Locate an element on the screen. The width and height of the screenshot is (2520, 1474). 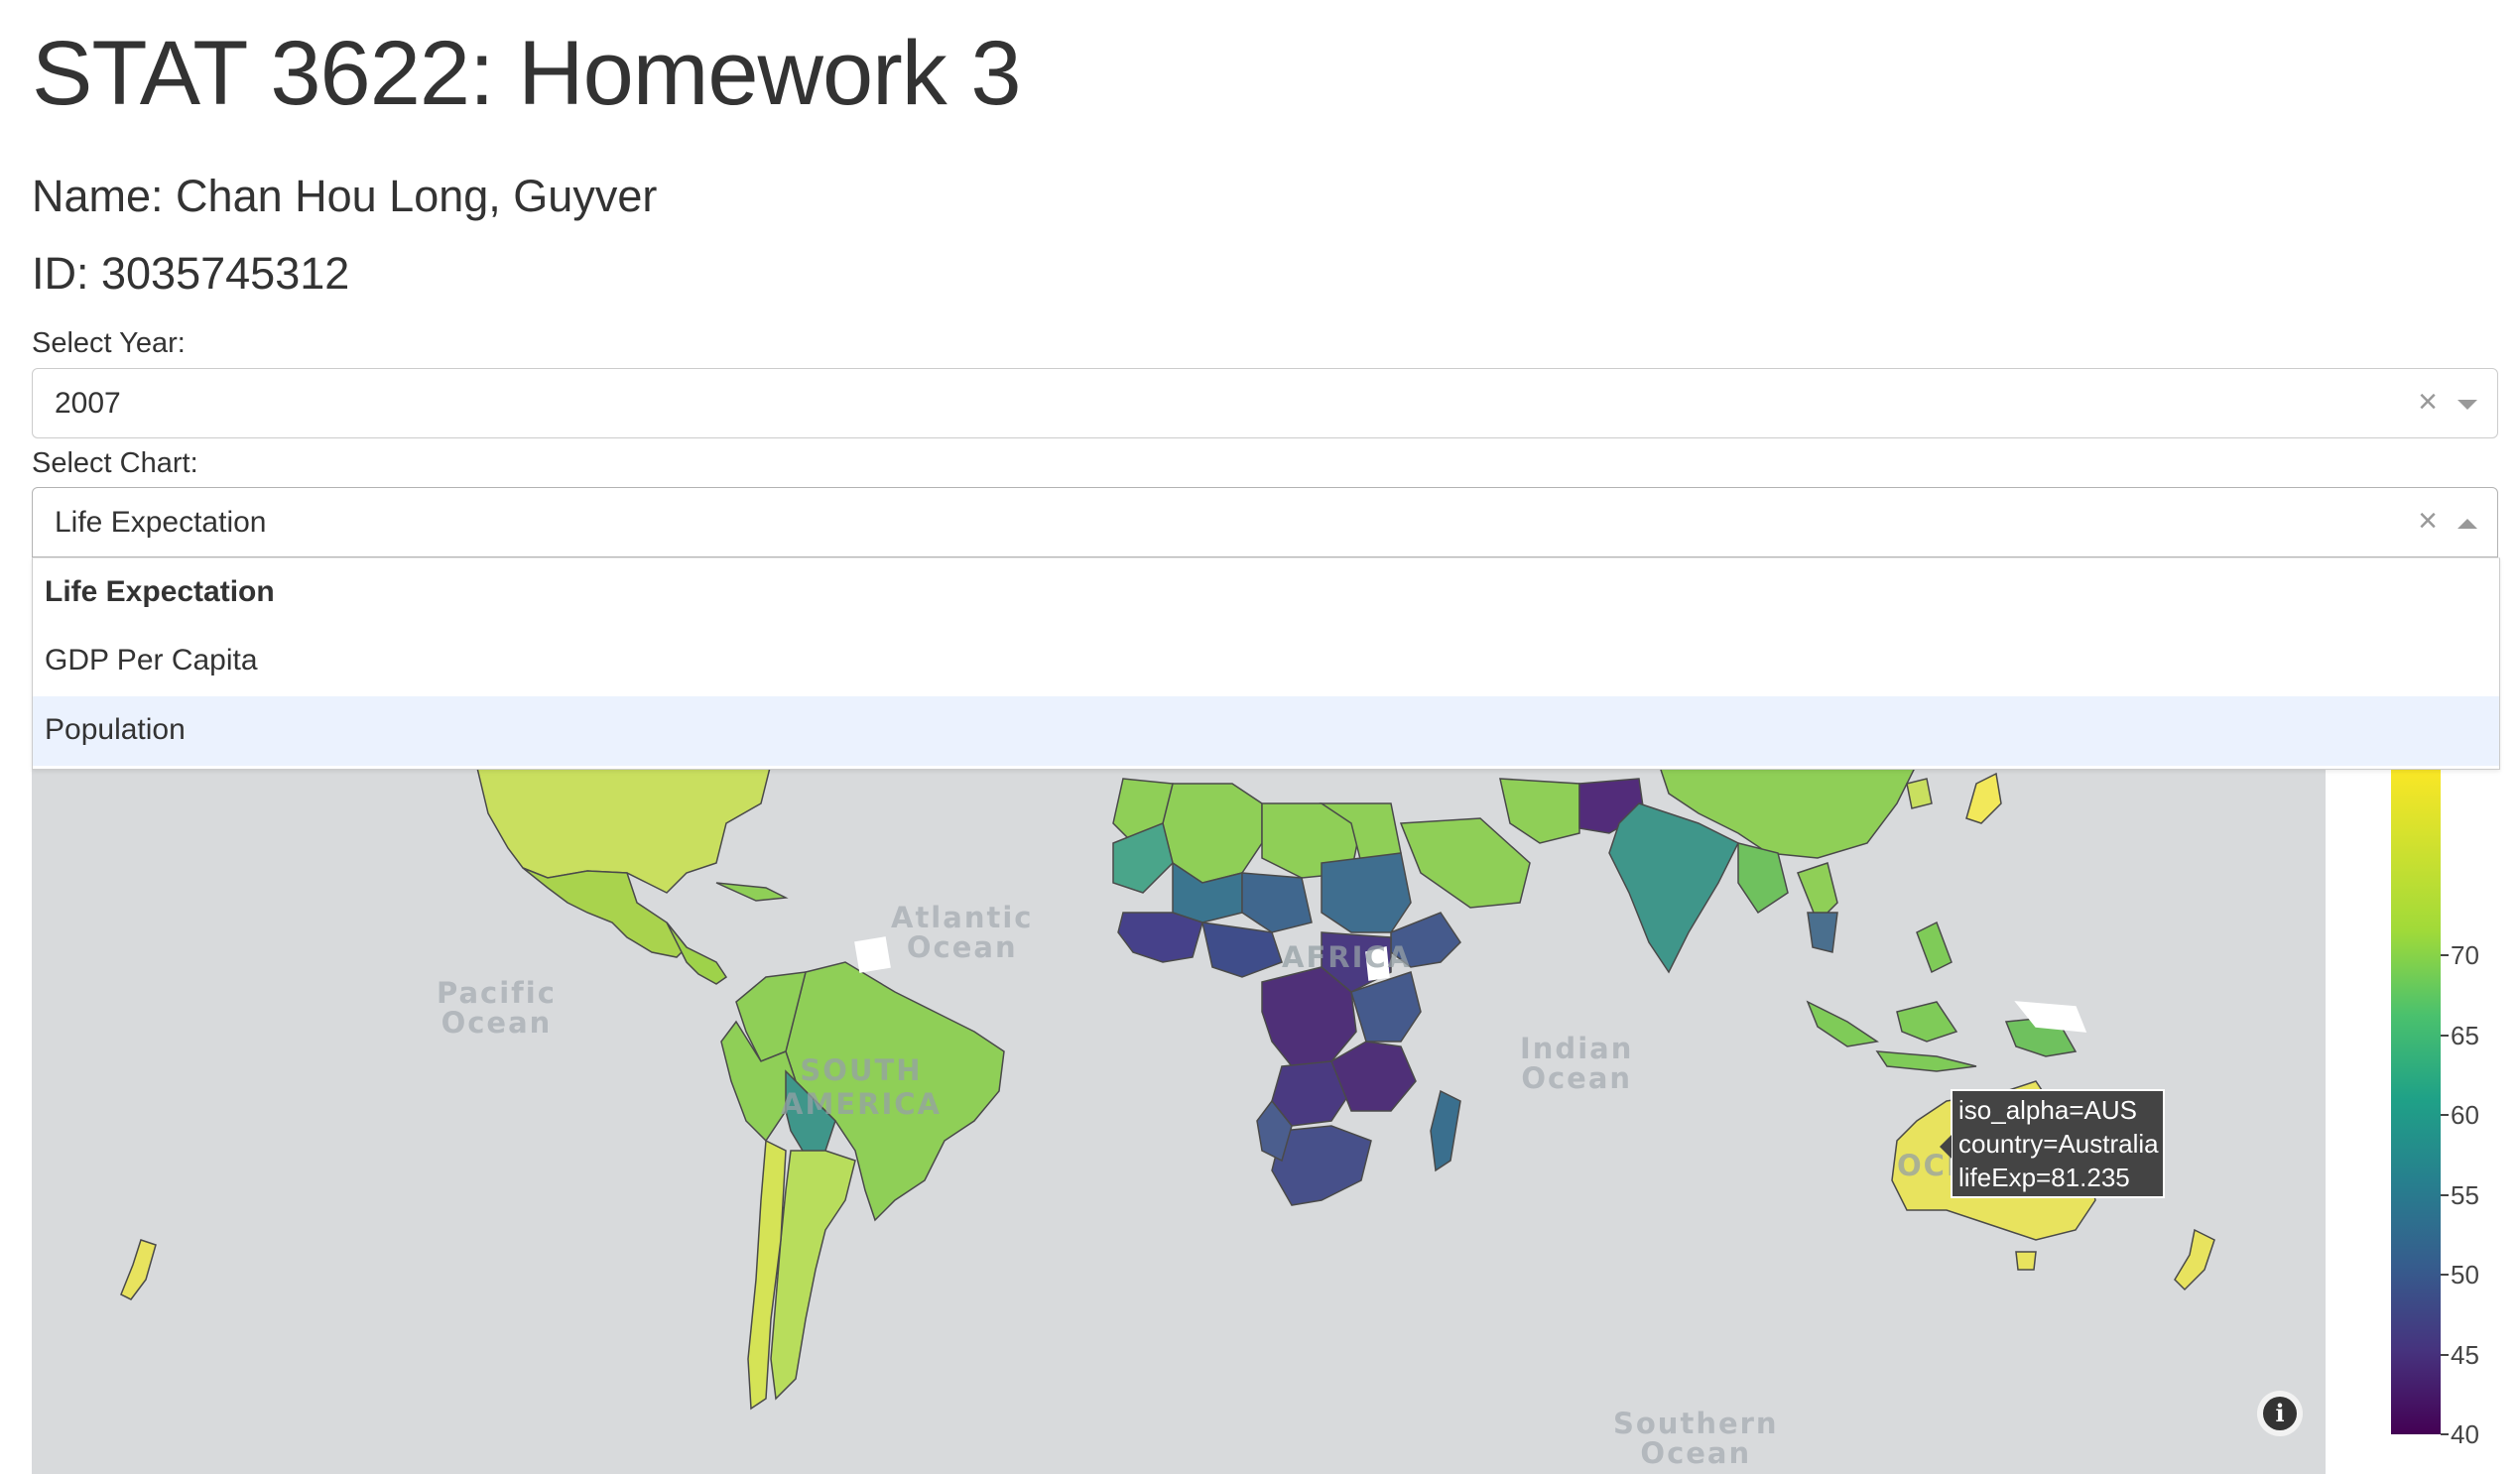
chart-dropdown-value: Life Expectation is located at coordinates (161, 522).